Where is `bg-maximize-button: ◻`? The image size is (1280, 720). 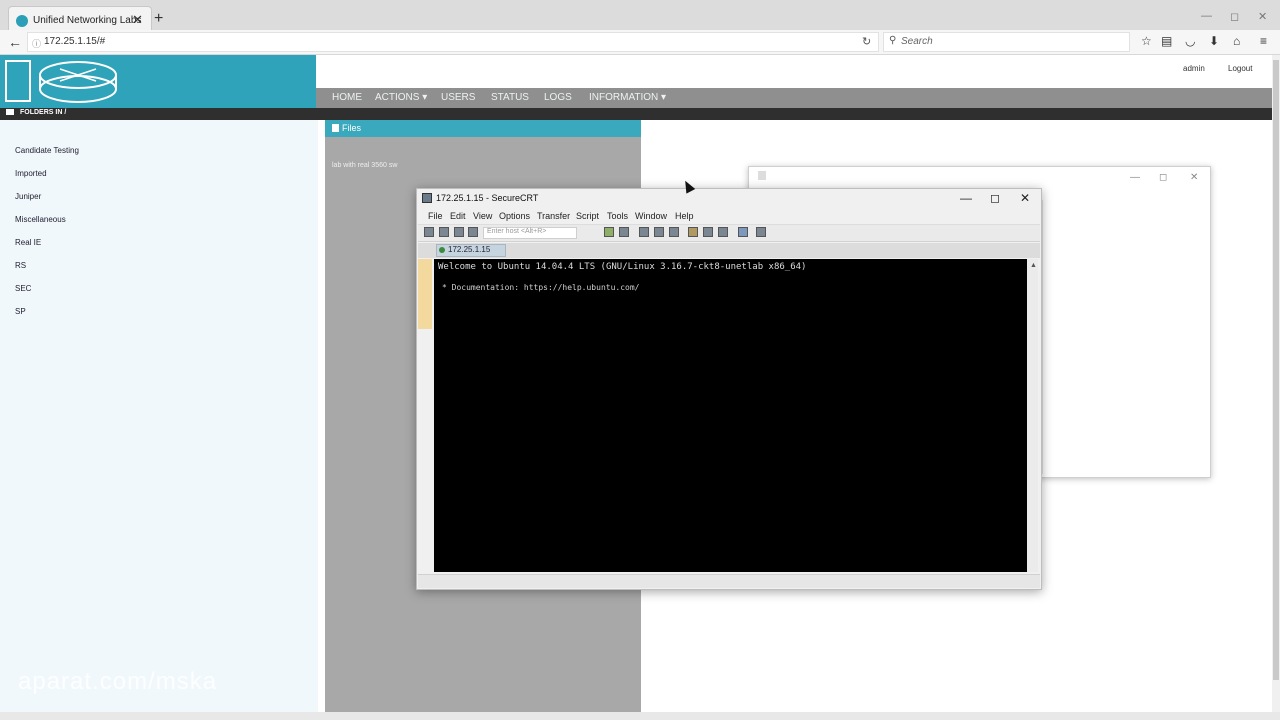
bg-maximize-button: ◻ is located at coordinates (1163, 177).